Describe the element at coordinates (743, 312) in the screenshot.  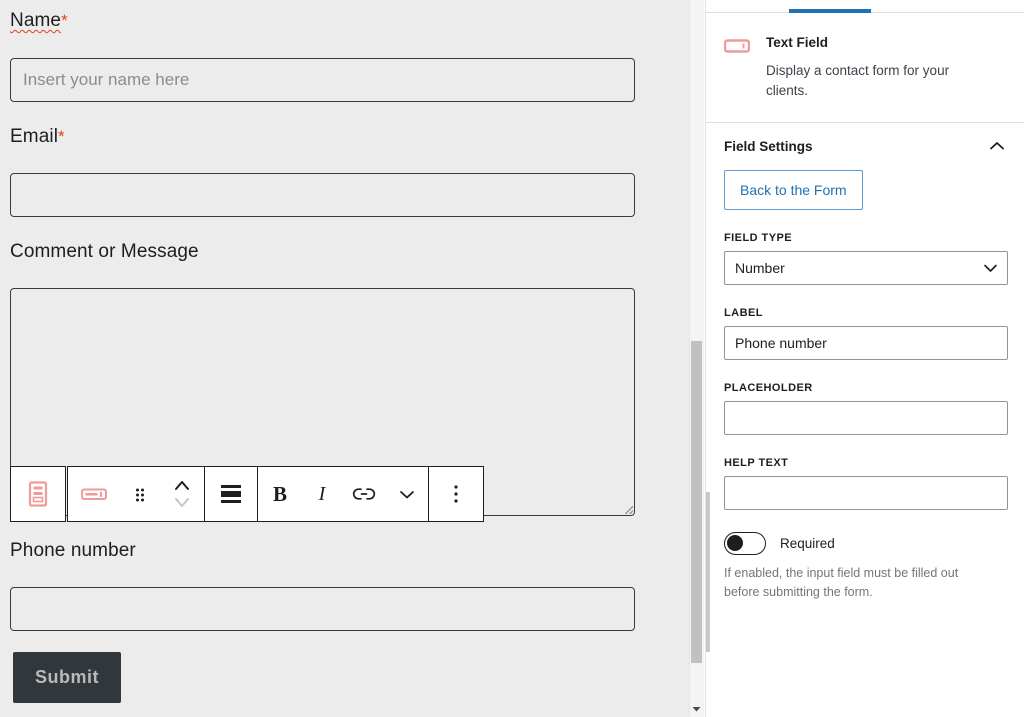
I see `label-field-label: LABEL` at that location.